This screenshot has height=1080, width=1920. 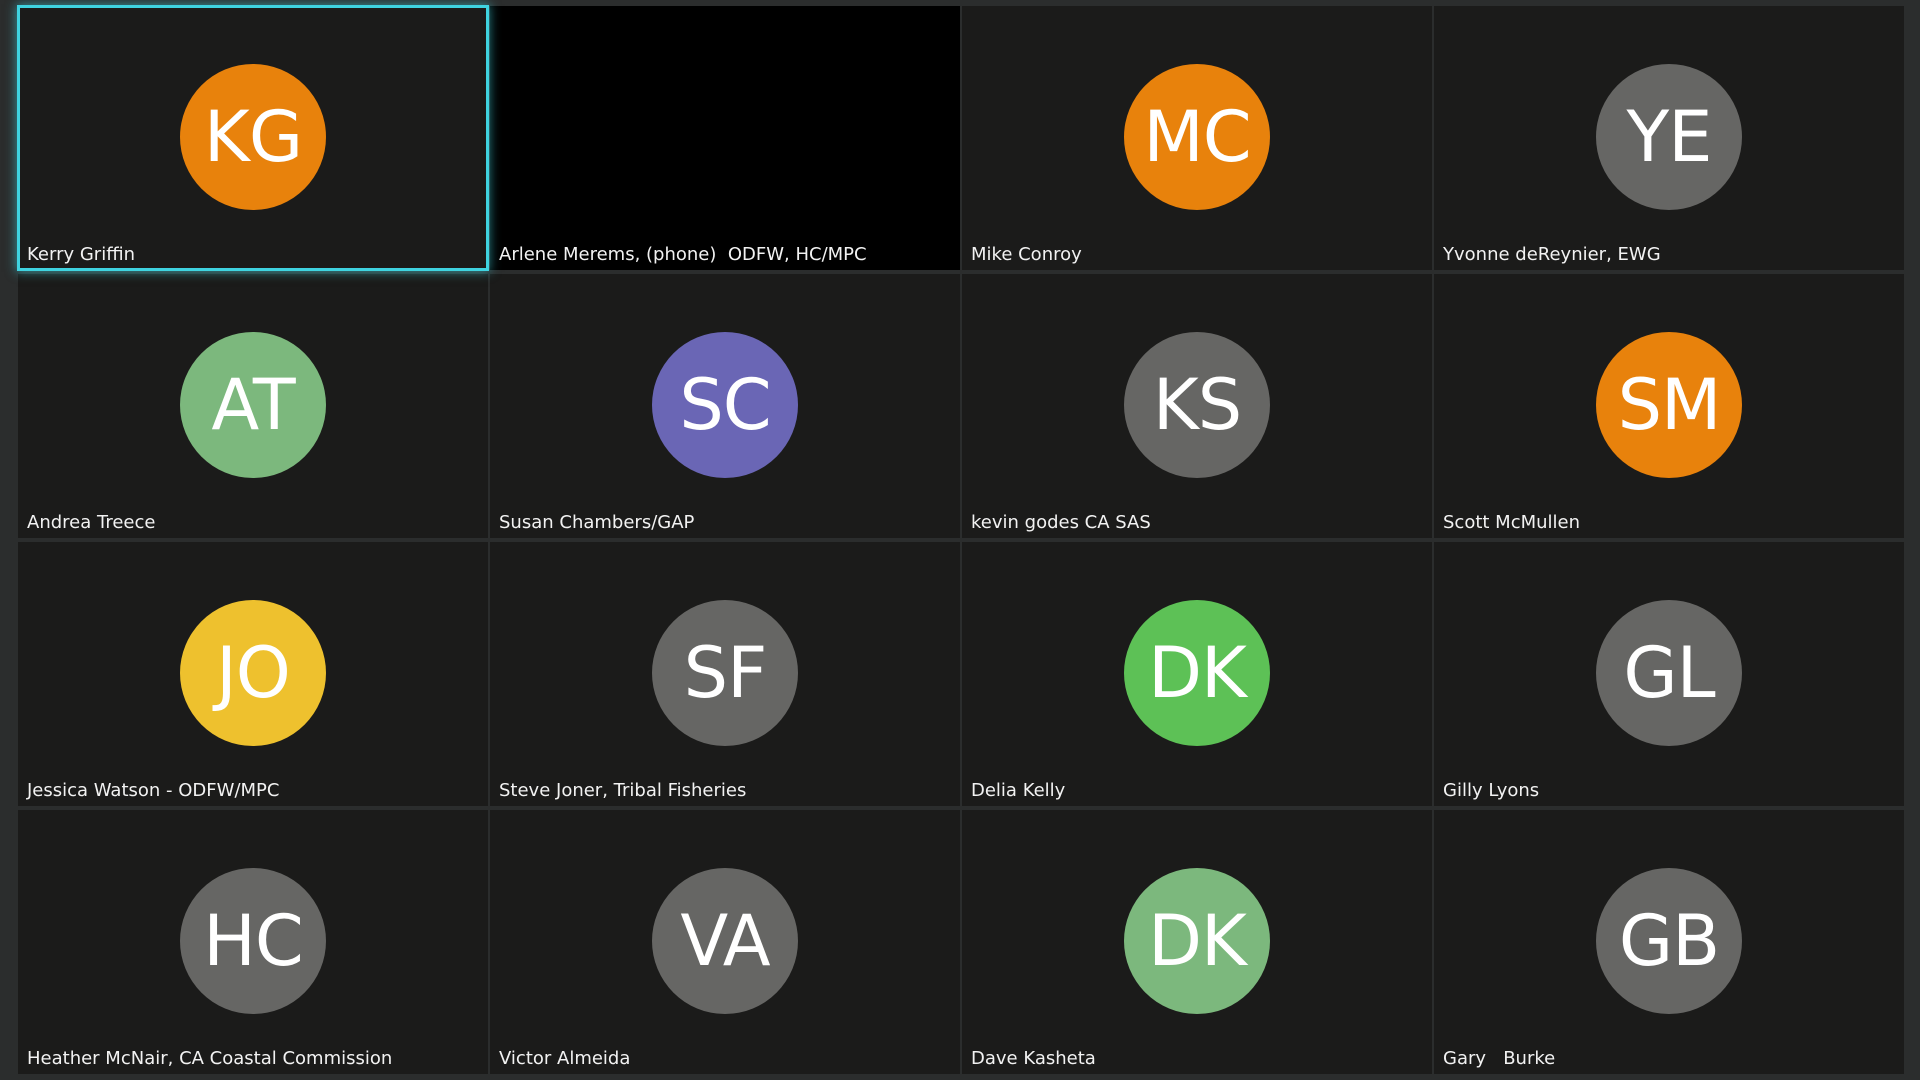 I want to click on participant-tile: HC Heather McNair, CA Coastal Commission, so click(x=253, y=942).